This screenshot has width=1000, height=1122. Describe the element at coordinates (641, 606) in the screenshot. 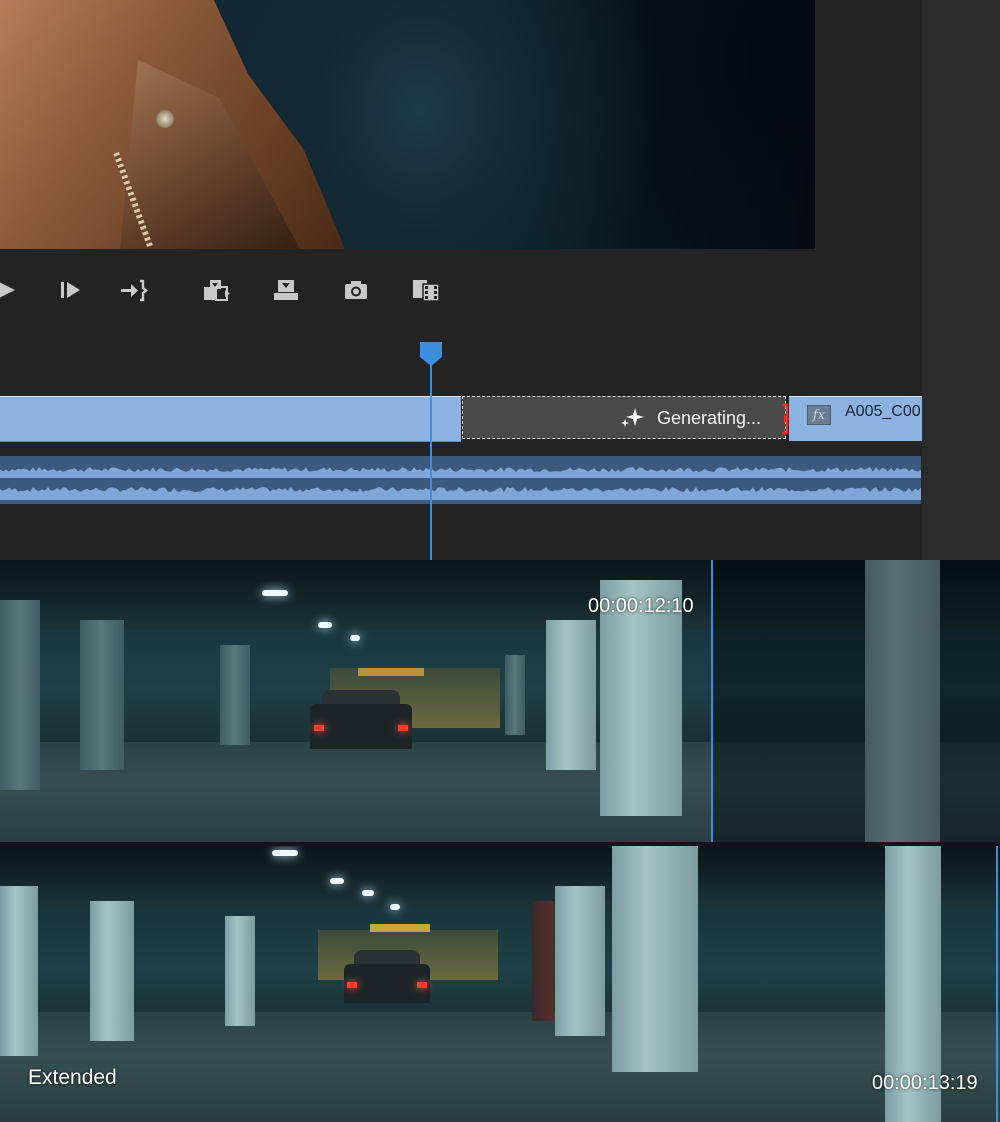

I see `original-timecode: 00:00:12:10` at that location.